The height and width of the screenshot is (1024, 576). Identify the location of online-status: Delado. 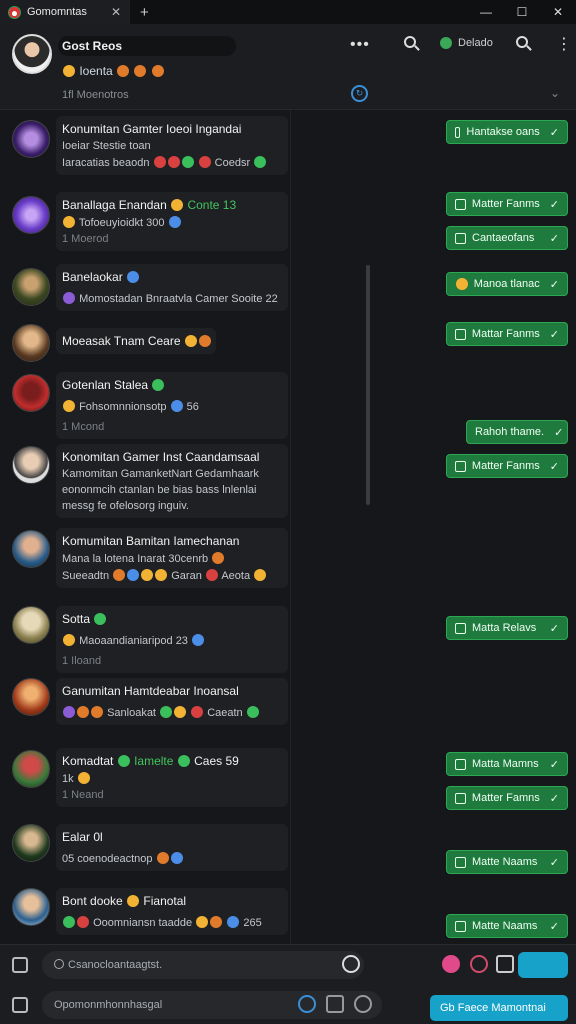
(466, 43).